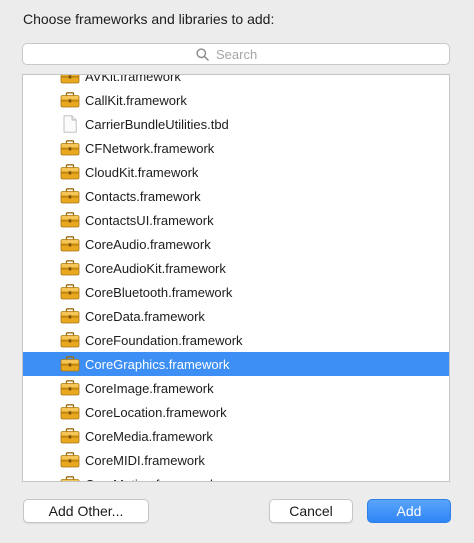 The width and height of the screenshot is (474, 543). What do you see at coordinates (149, 436) in the screenshot?
I see `list-item-label: CoreMedia.framework` at bounding box center [149, 436].